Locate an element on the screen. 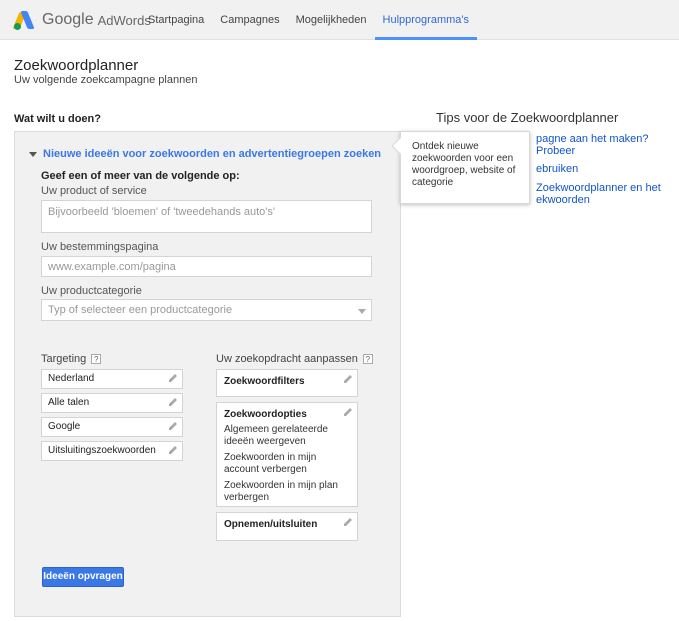  keyword-filters-card: Zoekwoordfilters is located at coordinates (287, 383).